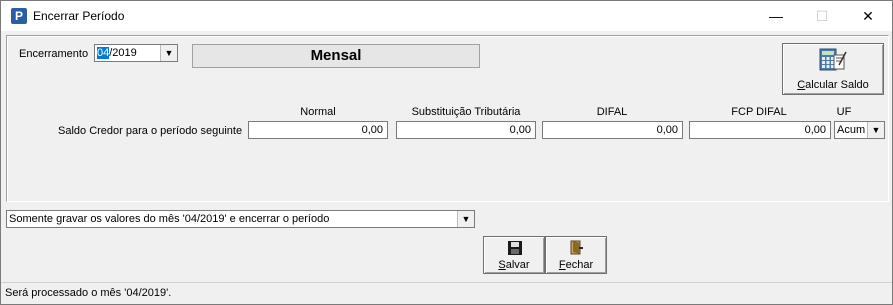 This screenshot has width=893, height=305. What do you see at coordinates (576, 265) in the screenshot?
I see `fechar-label: Fechar` at bounding box center [576, 265].